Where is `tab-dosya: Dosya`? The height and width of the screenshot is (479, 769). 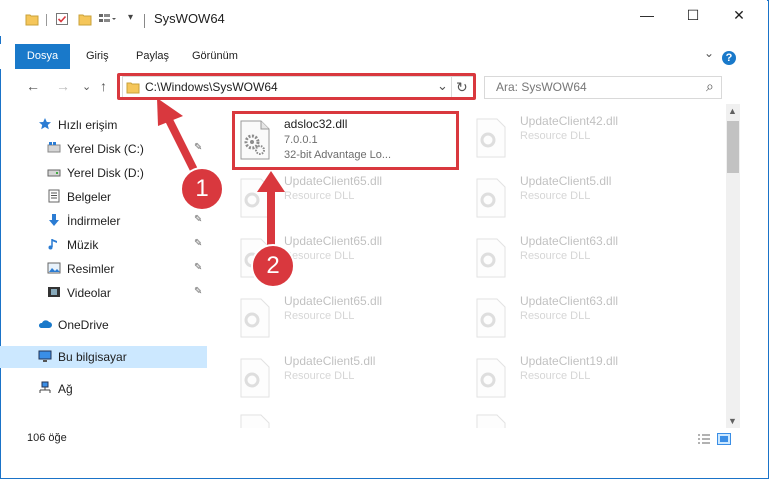 tab-dosya: Dosya is located at coordinates (42, 56).